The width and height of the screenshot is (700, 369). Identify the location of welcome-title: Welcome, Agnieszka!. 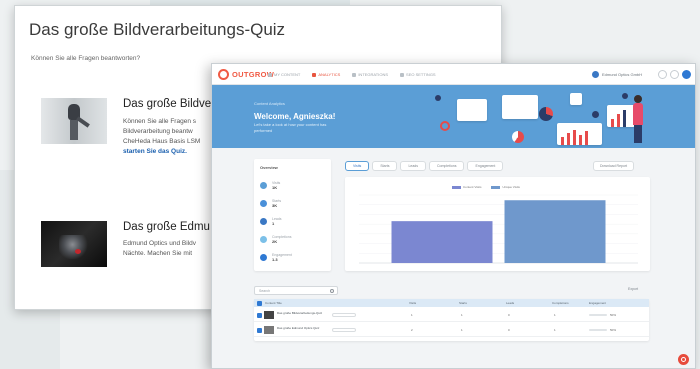
(295, 116).